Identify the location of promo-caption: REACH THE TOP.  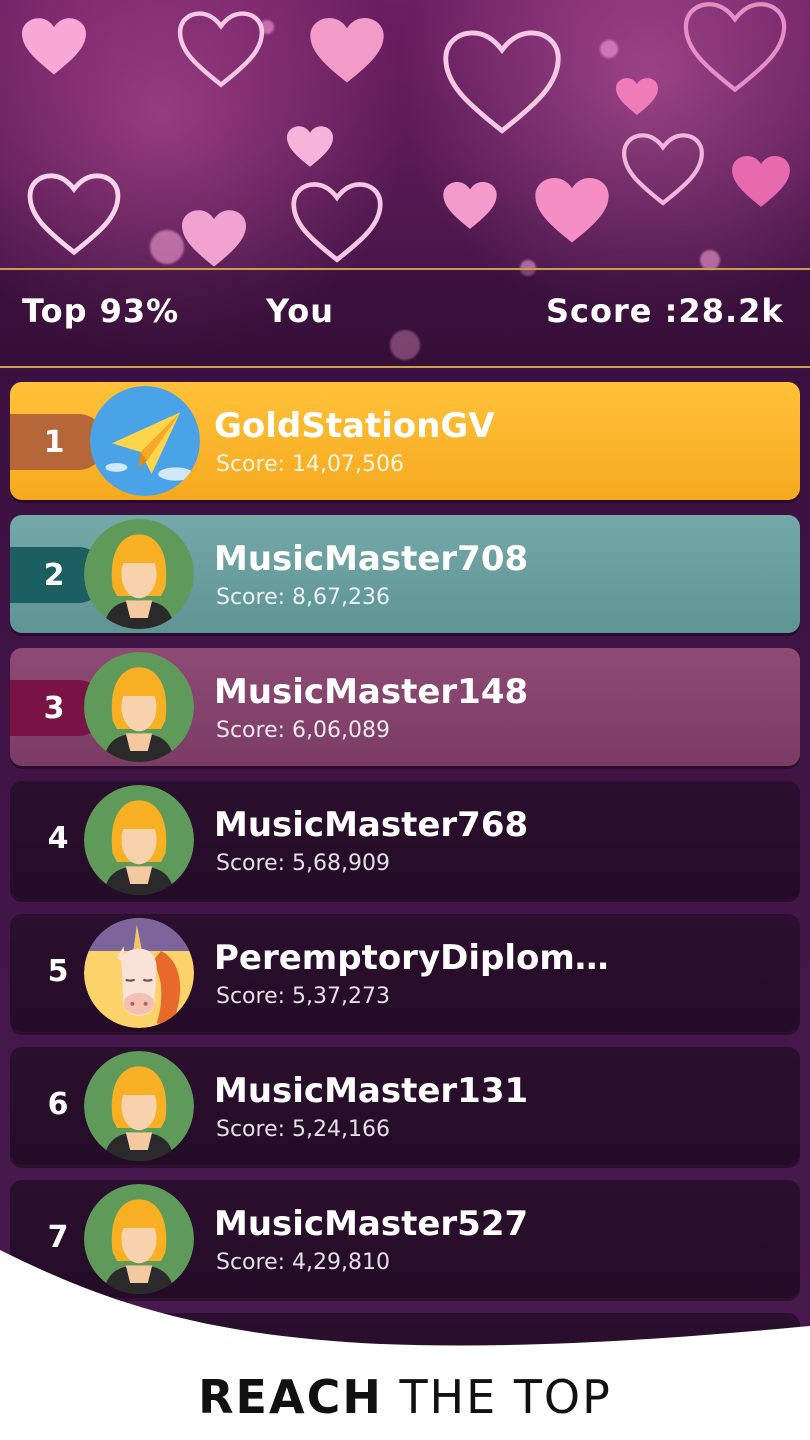
(405, 1397).